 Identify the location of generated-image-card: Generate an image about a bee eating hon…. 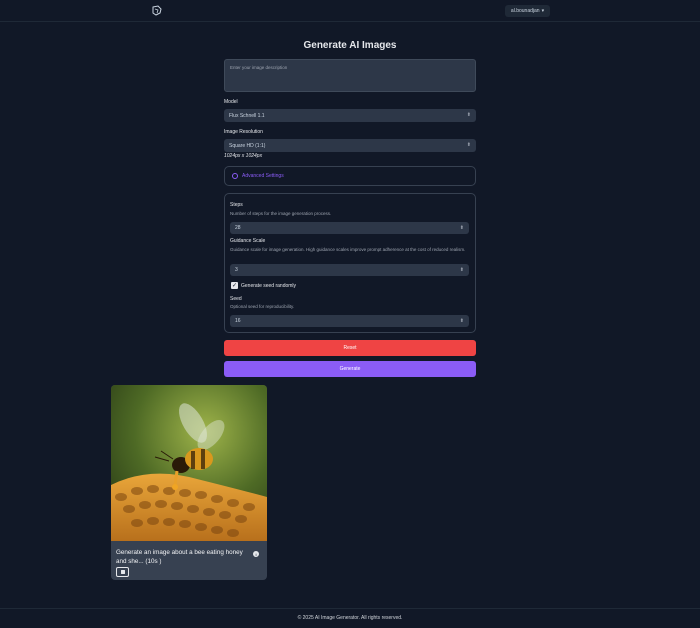
(189, 482).